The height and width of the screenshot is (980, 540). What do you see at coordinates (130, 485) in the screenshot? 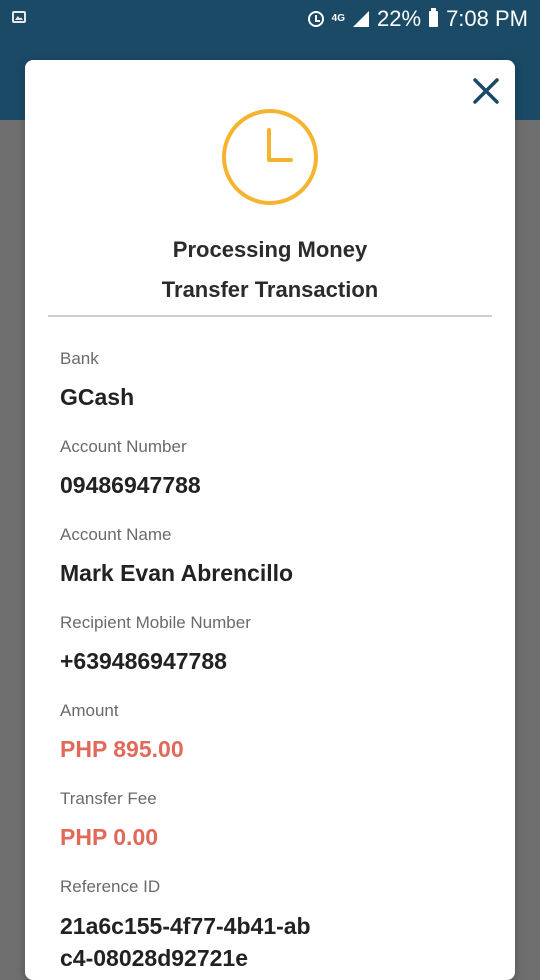
I see `field-value: 09486947788` at bounding box center [130, 485].